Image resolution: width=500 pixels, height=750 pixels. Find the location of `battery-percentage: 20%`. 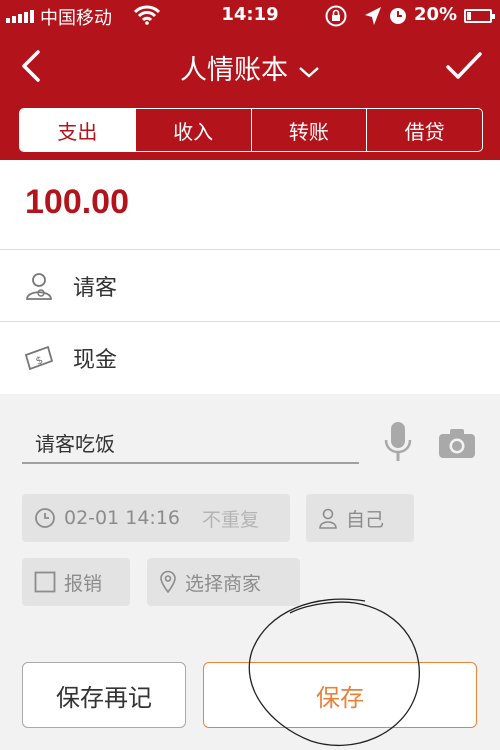

battery-percentage: 20% is located at coordinates (436, 14).